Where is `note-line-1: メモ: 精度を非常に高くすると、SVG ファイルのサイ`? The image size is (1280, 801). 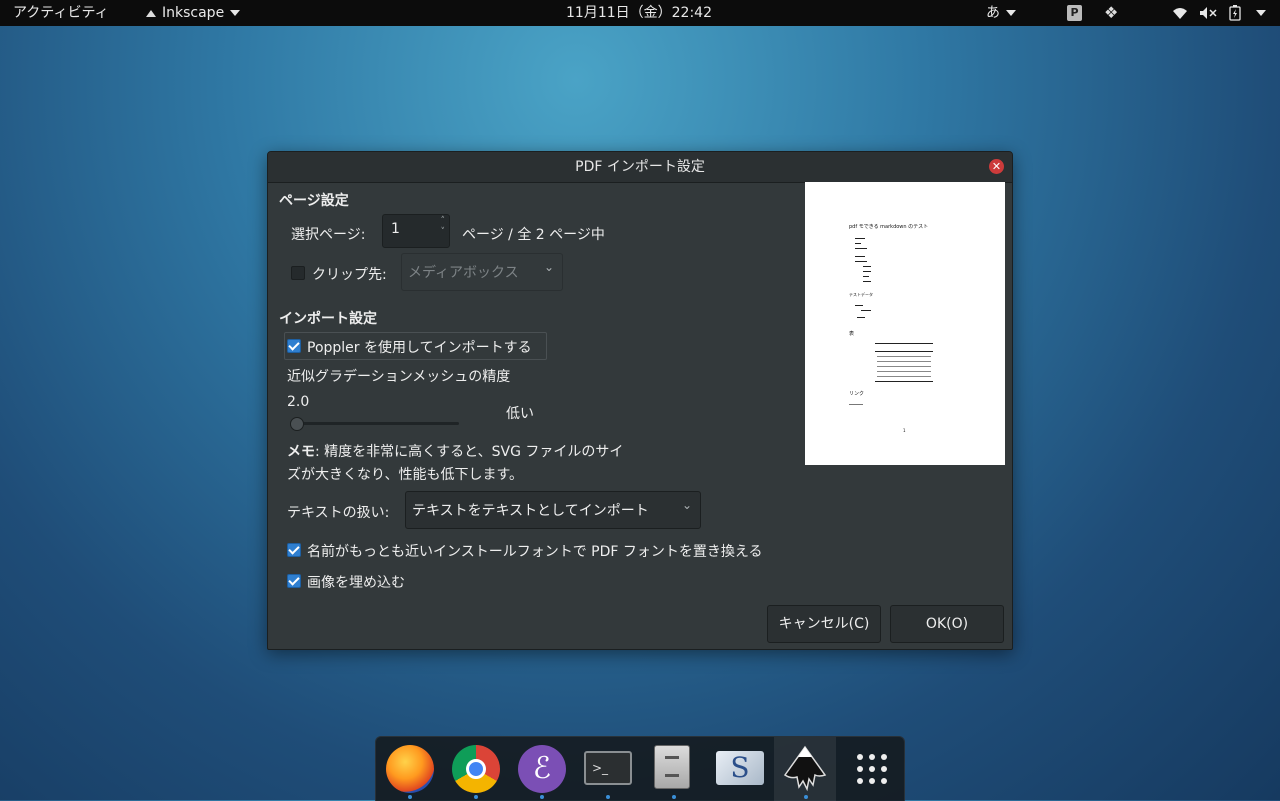 note-line-1: メモ: 精度を非常に高くすると、SVG ファイルのサイ is located at coordinates (455, 451).